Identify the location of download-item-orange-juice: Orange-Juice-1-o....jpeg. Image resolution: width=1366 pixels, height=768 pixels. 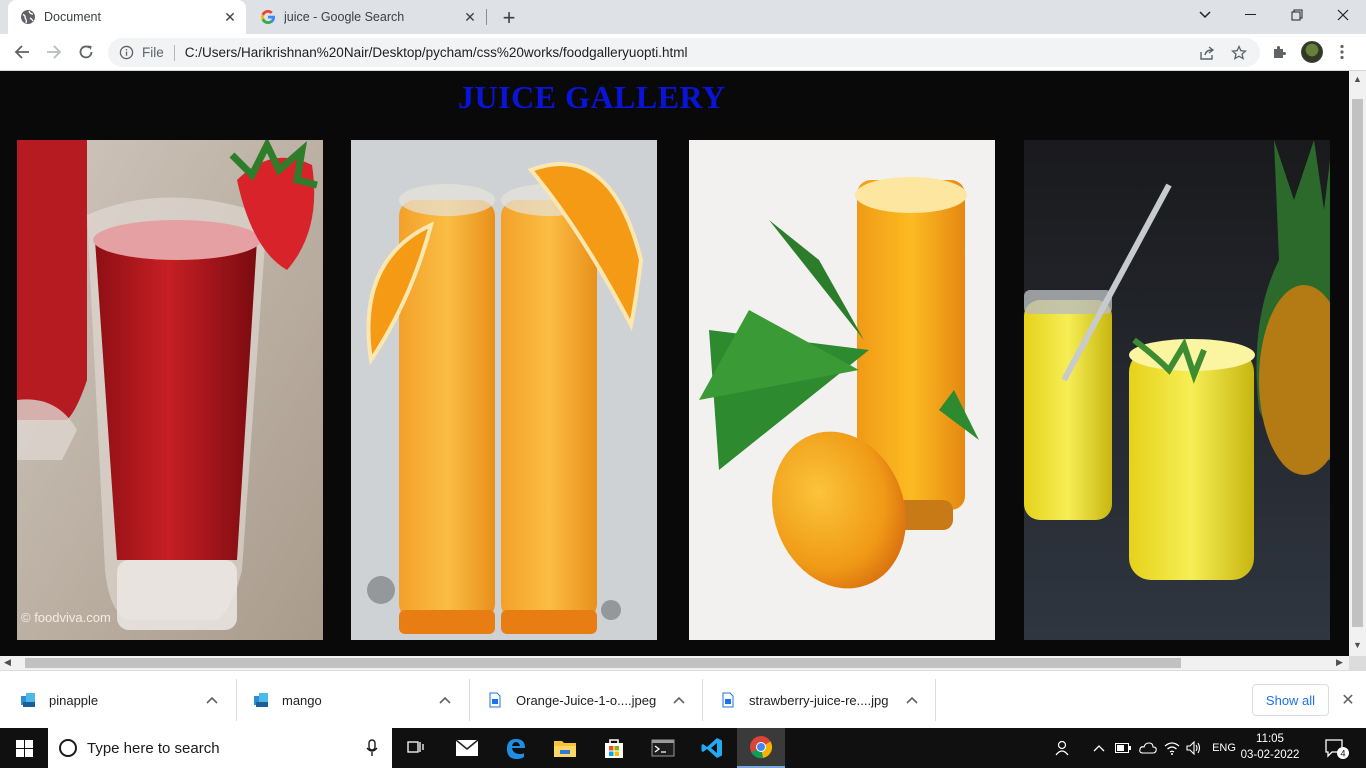
(585, 700).